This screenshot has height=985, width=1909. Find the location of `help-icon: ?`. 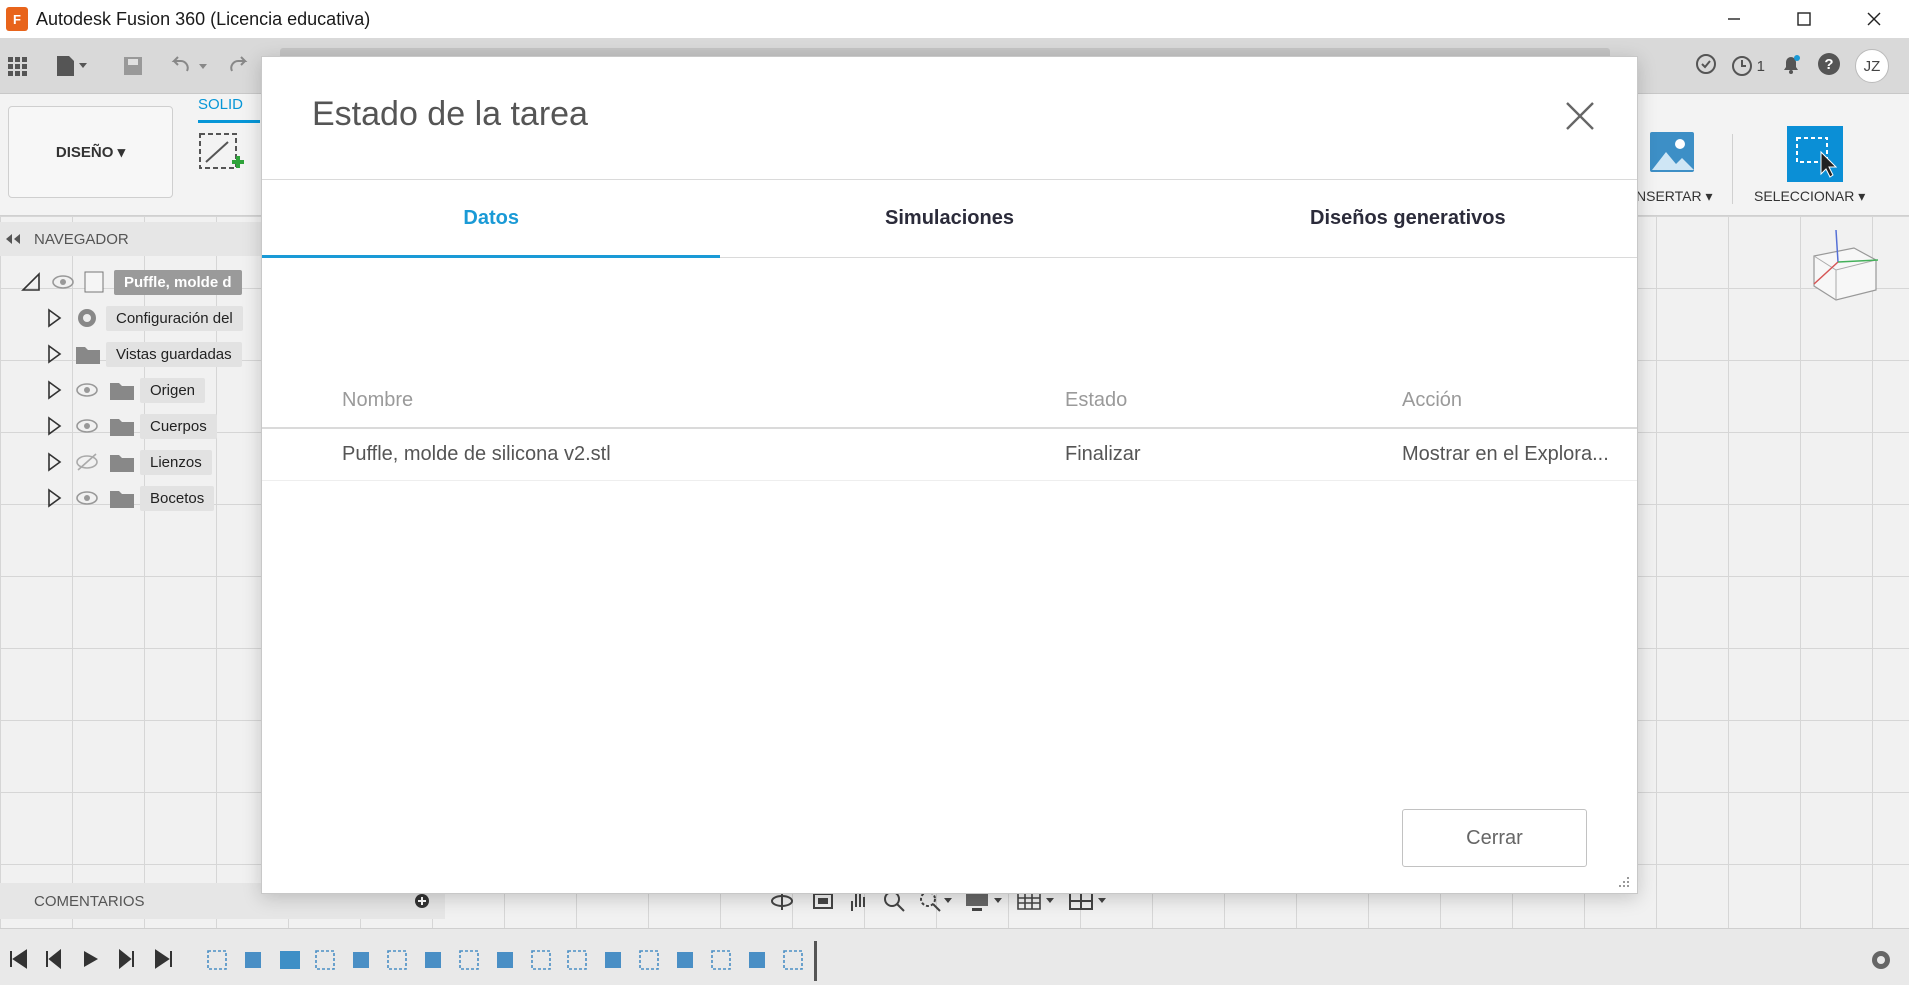

help-icon: ? is located at coordinates (1829, 66).